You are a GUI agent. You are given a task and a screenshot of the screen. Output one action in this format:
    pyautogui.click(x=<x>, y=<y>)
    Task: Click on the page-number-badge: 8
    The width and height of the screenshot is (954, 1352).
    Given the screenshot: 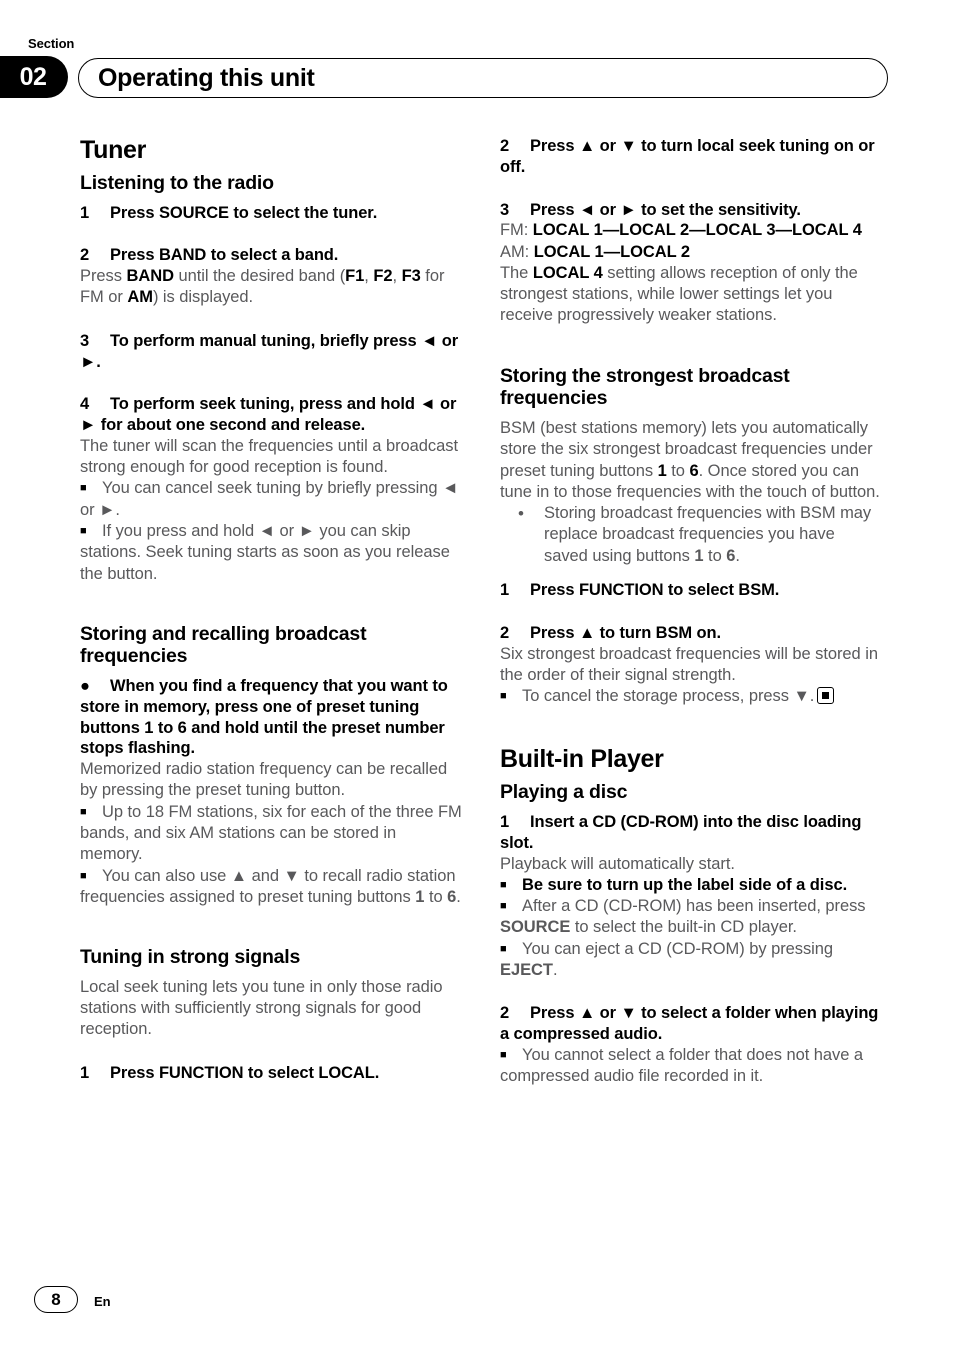 What is the action you would take?
    pyautogui.click(x=56, y=1299)
    